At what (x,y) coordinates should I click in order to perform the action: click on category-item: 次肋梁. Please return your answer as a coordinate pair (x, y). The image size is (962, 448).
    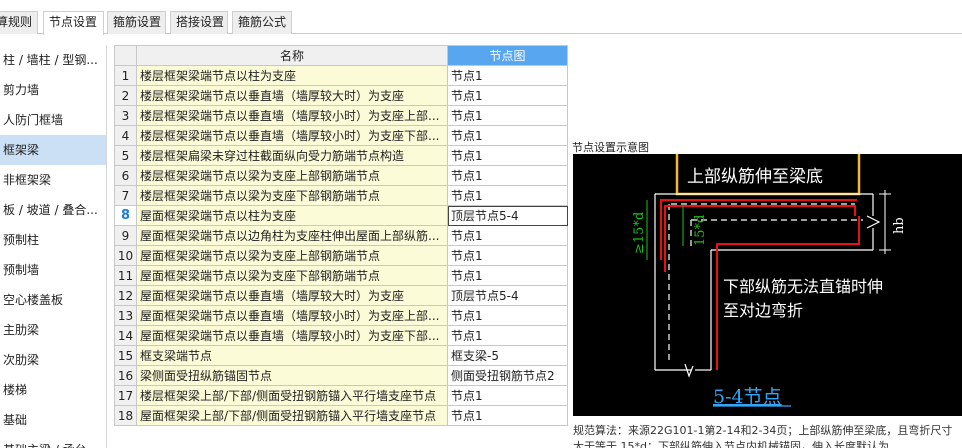
    Looking at the image, I should click on (53, 360).